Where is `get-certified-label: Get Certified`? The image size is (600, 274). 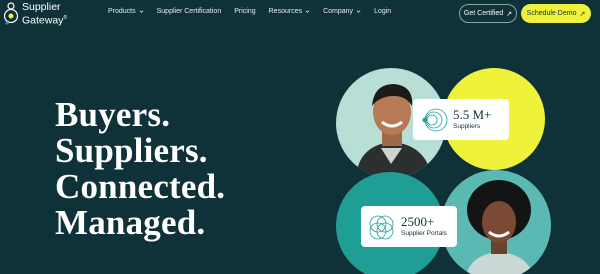
get-certified-label: Get Certified is located at coordinates (483, 13).